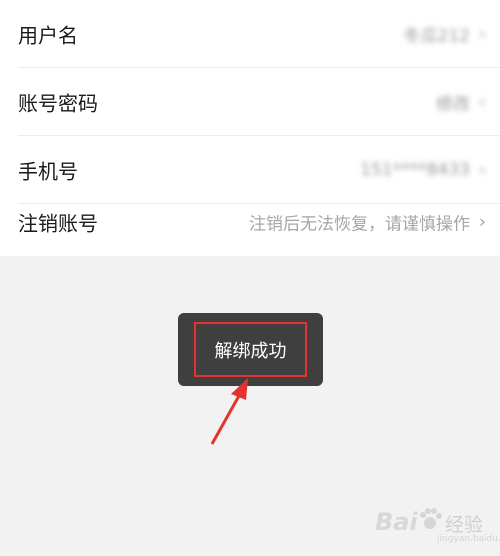  I want to click on watermark-url: jingyan.baidu.com, so click(468, 539).